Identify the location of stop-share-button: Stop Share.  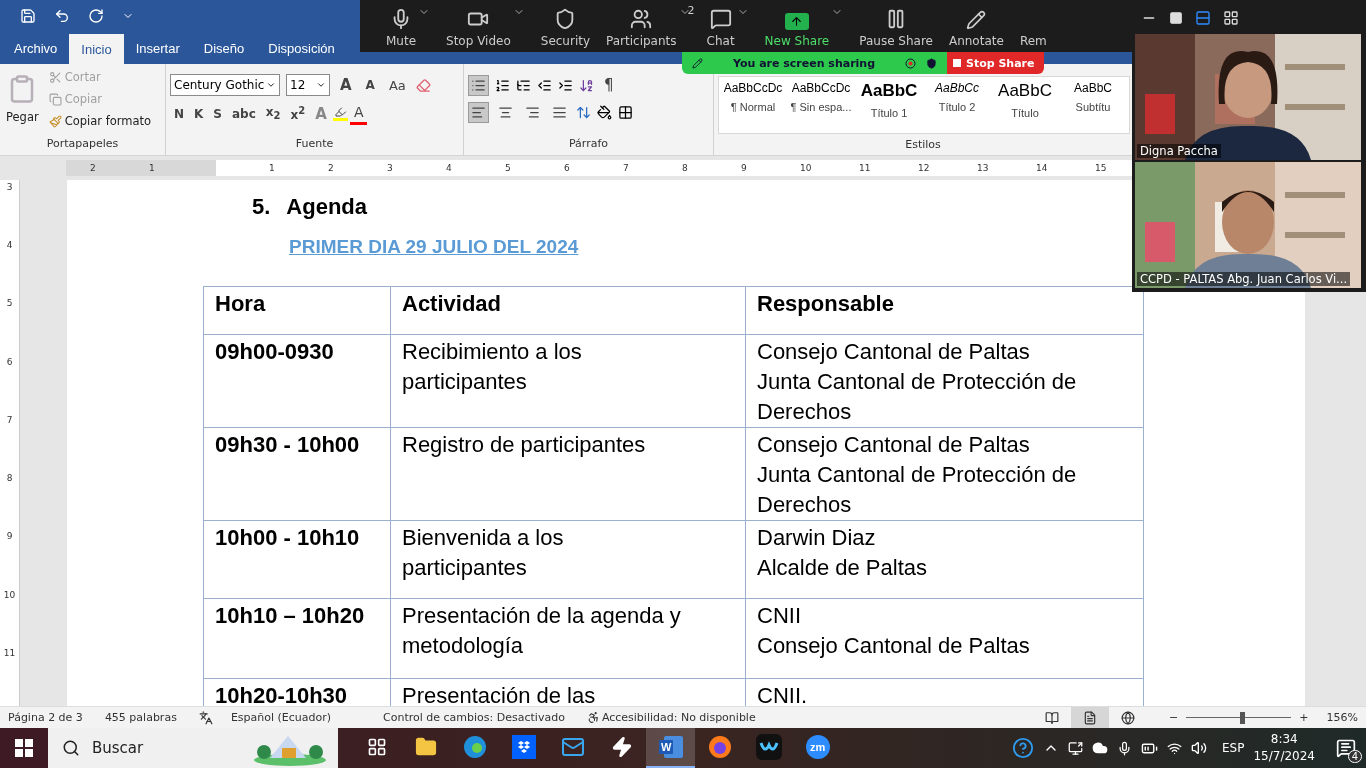
(995, 63).